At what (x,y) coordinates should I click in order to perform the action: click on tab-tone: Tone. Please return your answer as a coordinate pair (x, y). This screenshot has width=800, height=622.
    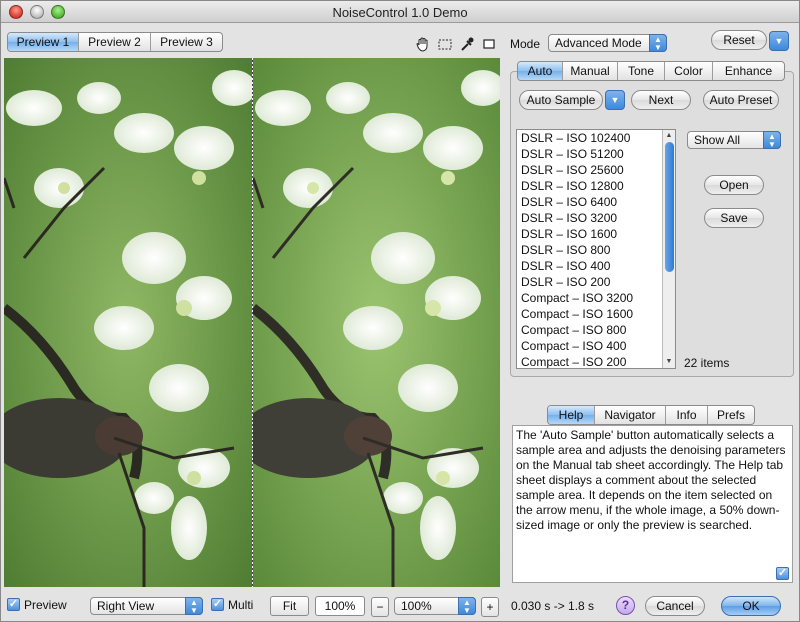
    Looking at the image, I should click on (641, 71).